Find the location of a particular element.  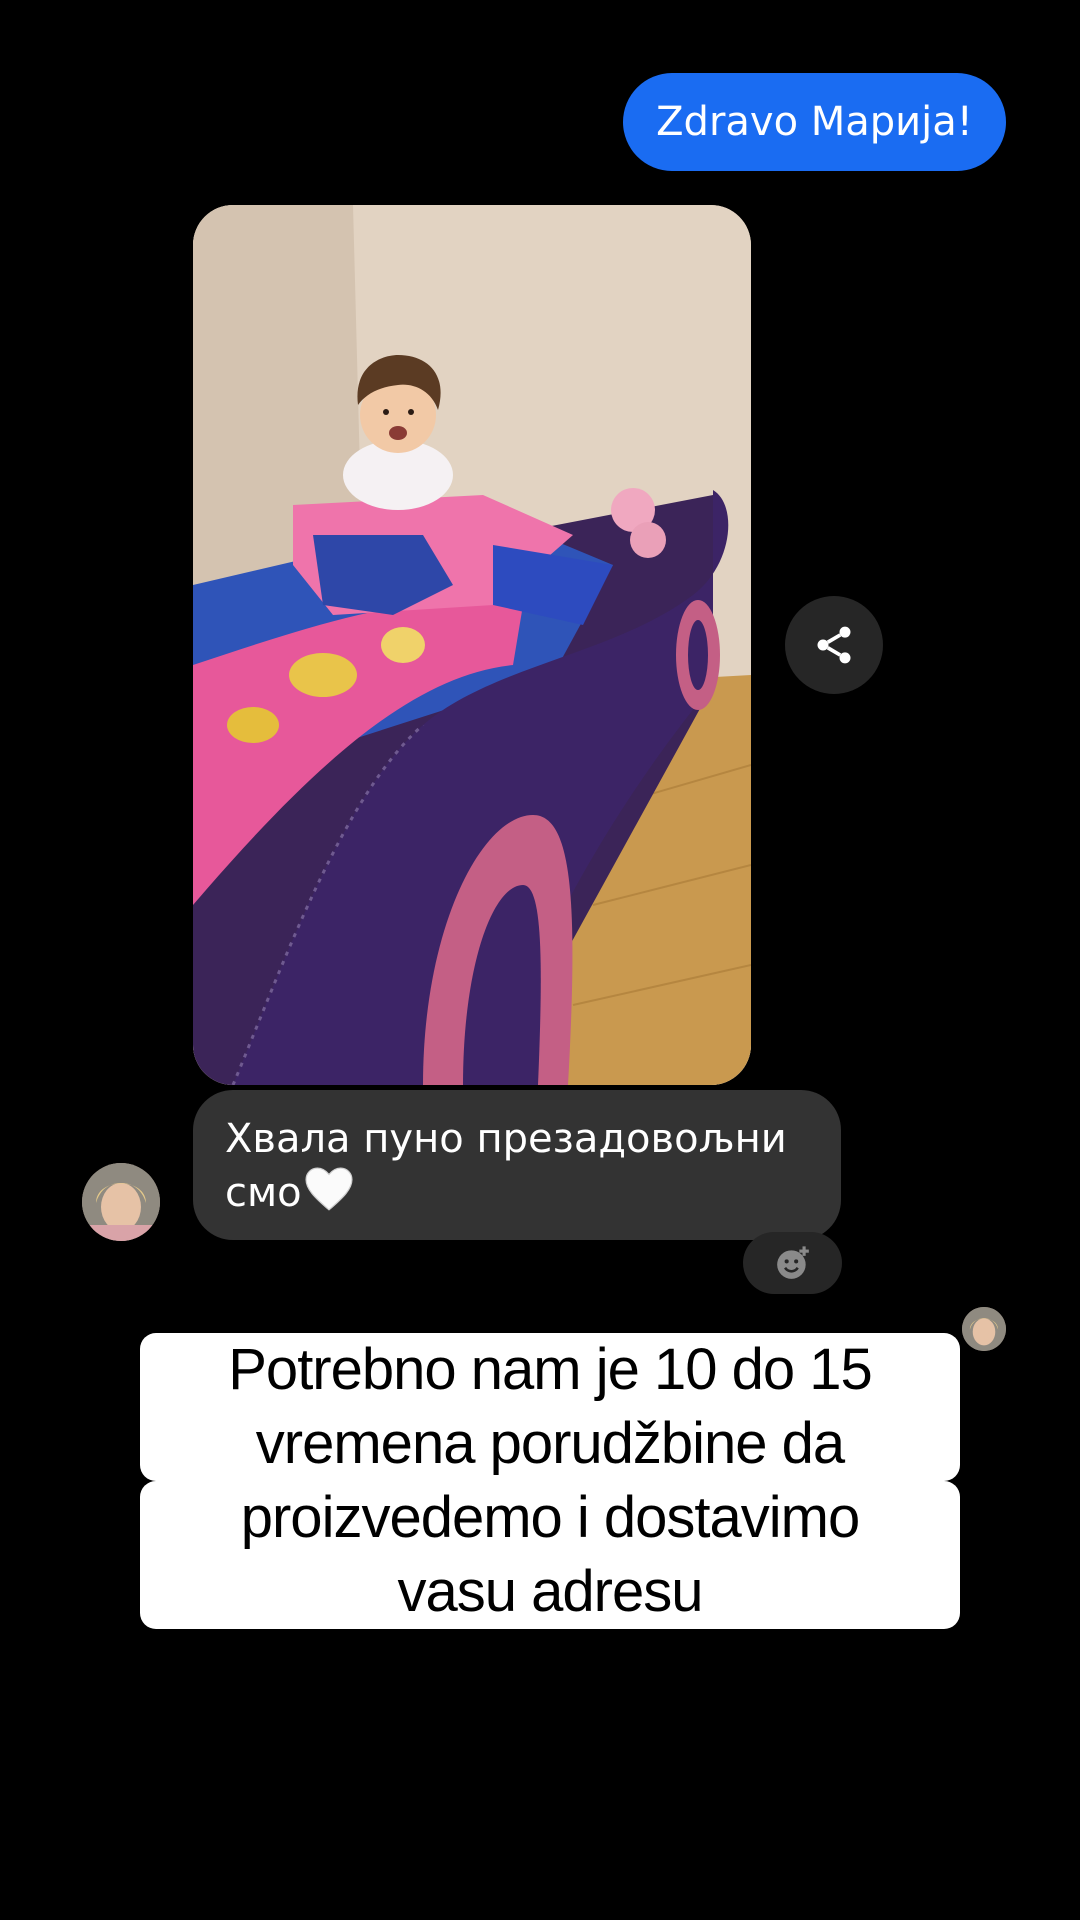

read-receipt-avatar is located at coordinates (984, 1329).